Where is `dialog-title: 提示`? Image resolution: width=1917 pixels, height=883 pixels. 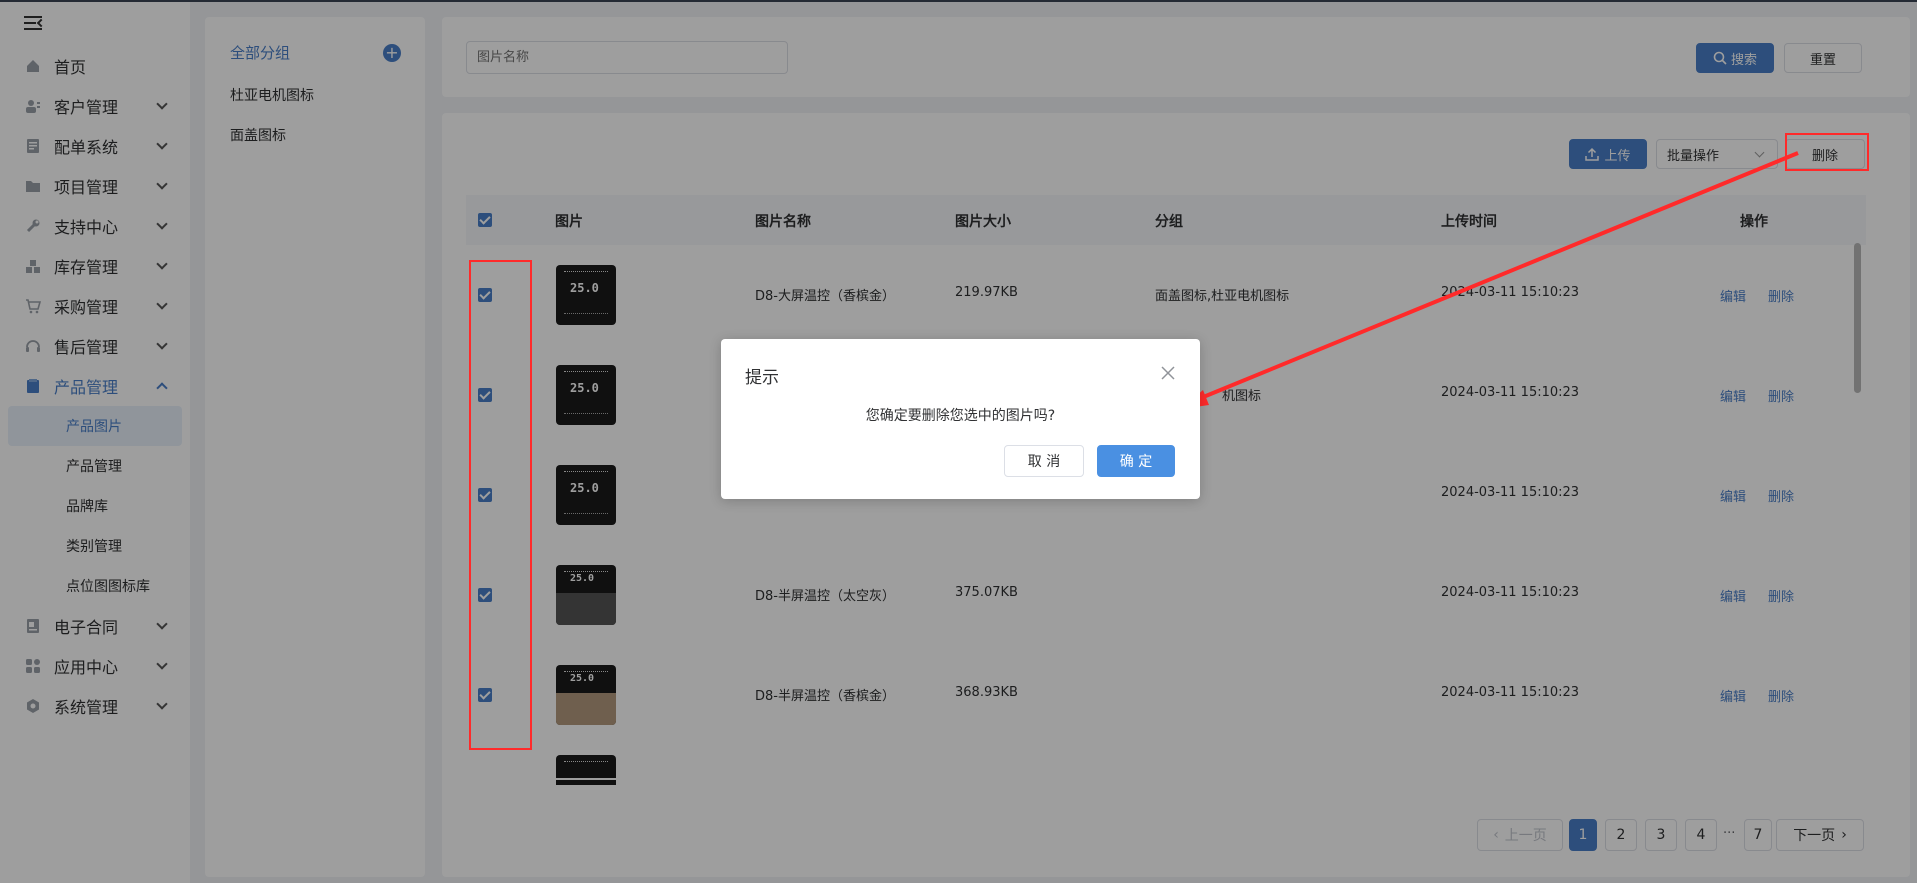
dialog-title: 提示 is located at coordinates (762, 378).